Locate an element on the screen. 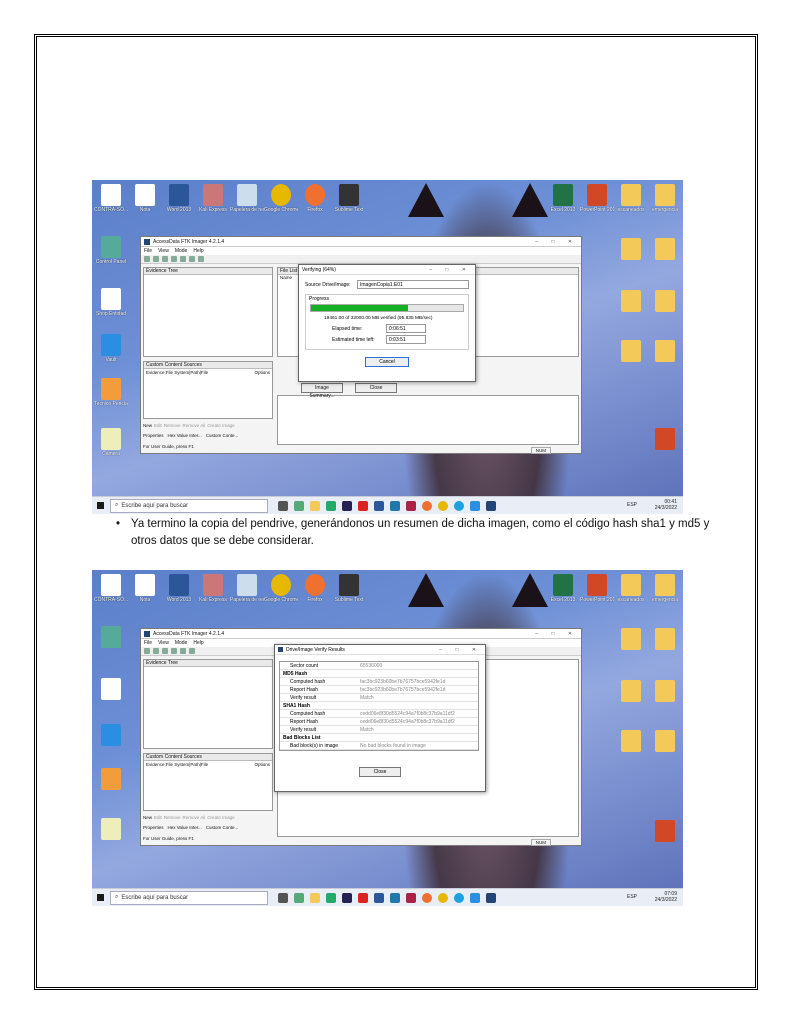 Image resolution: width=792 pixels, height=1024 pixels. taskbar-search: ⌕ Escribe aquí para buscar is located at coordinates (189, 897).